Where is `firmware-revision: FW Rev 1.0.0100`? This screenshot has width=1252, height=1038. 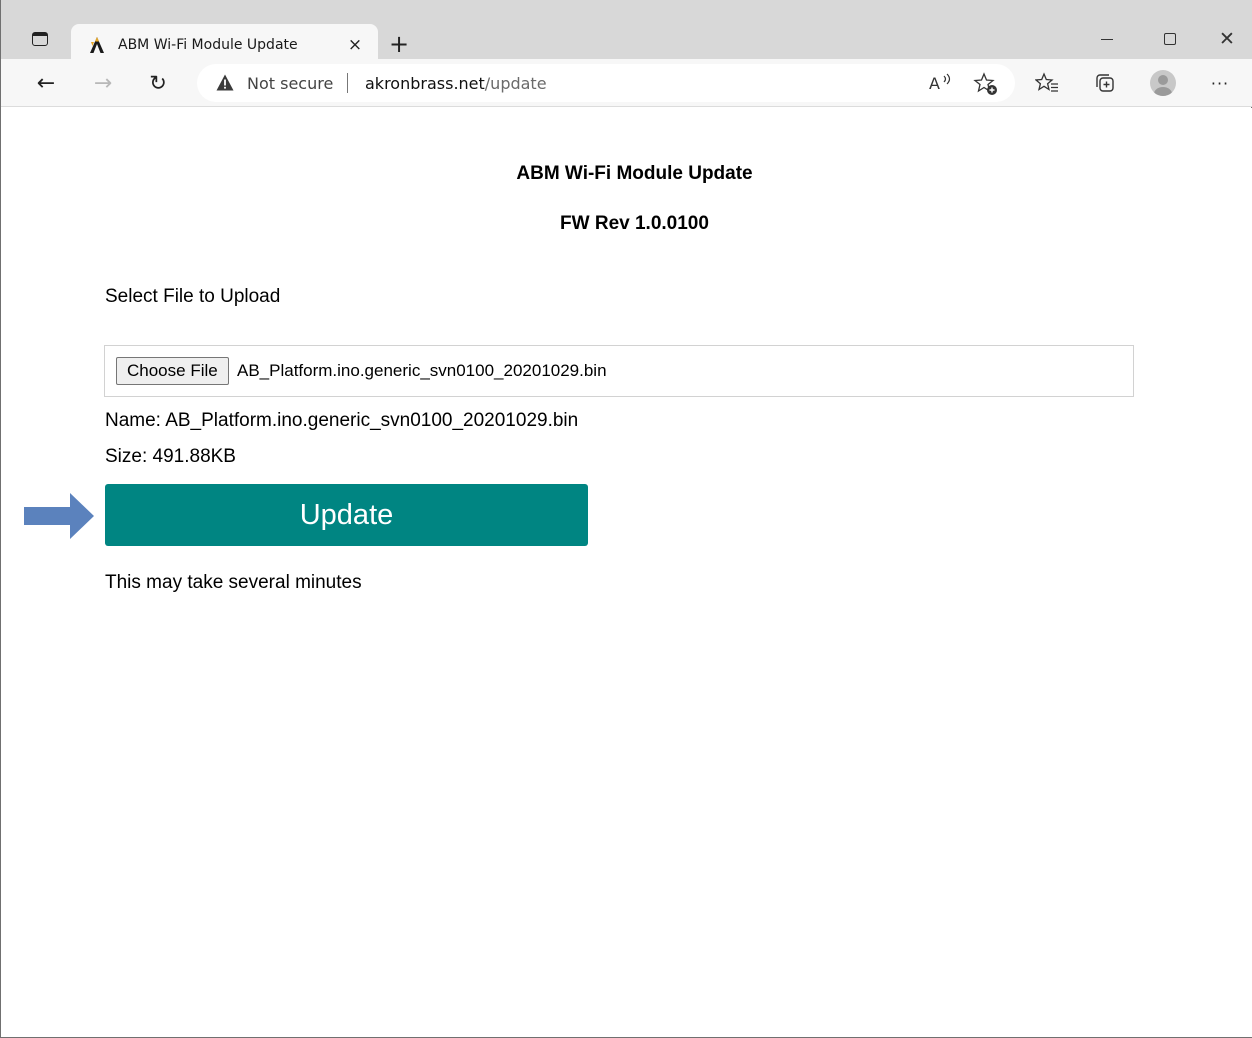 firmware-revision: FW Rev 1.0.0100 is located at coordinates (634, 223).